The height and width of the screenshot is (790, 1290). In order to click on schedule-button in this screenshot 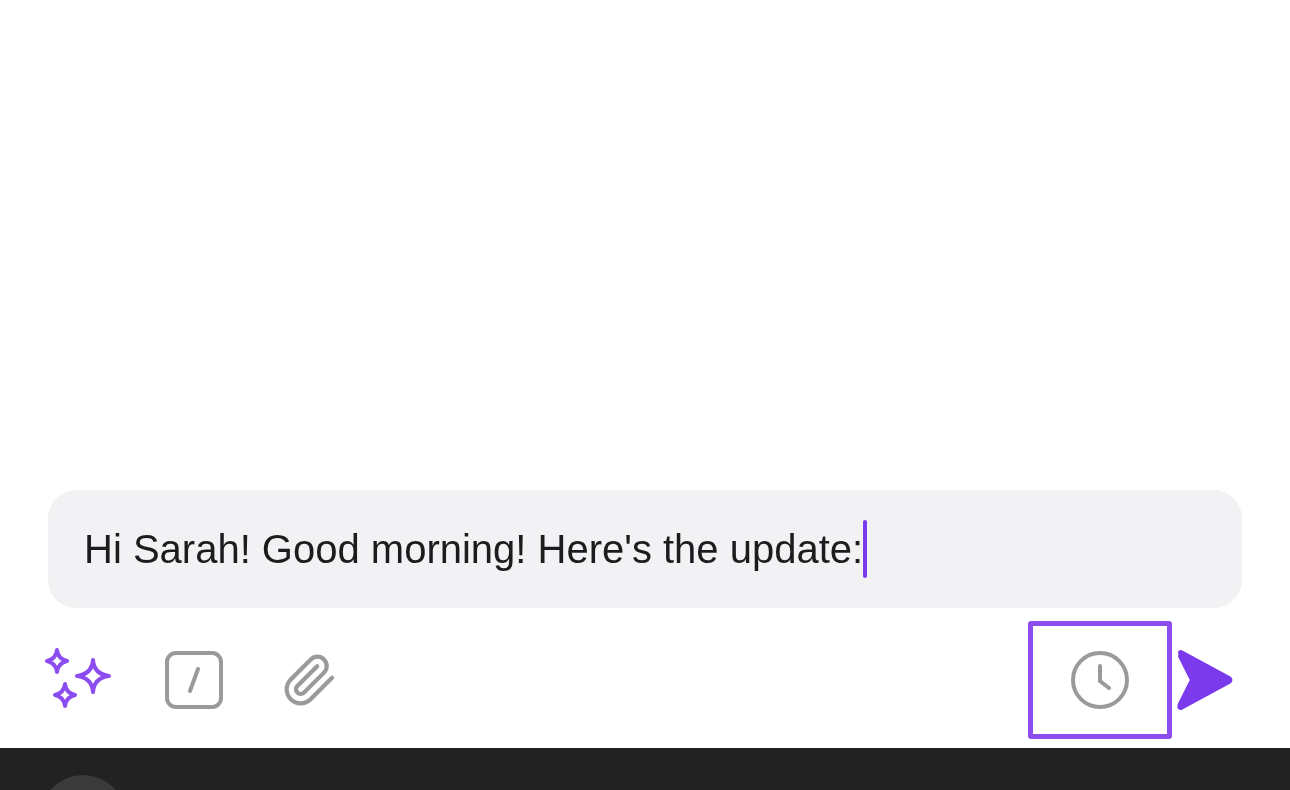, I will do `click(1100, 680)`.